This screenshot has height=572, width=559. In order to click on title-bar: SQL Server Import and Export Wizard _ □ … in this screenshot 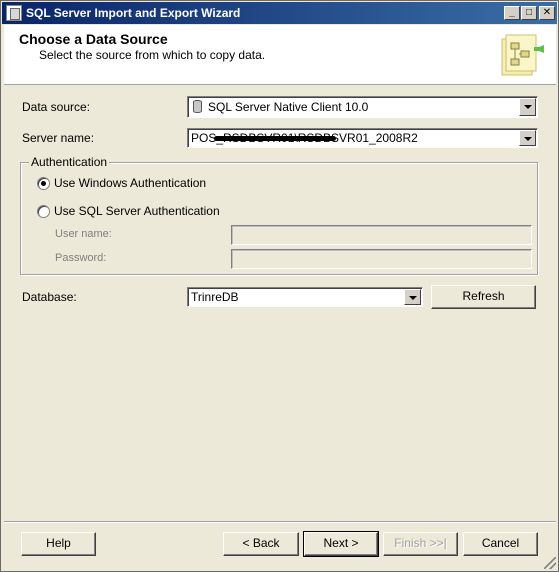, I will do `click(279, 13)`.